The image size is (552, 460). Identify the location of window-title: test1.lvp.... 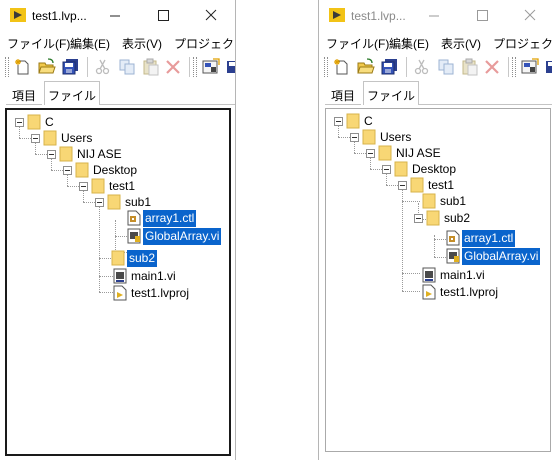
(378, 16).